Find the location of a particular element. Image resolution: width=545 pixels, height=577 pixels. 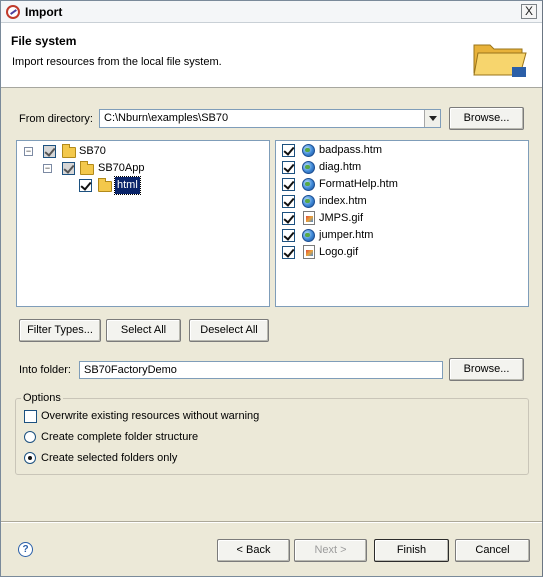

from-directory-label: From directory: is located at coordinates (56, 119).